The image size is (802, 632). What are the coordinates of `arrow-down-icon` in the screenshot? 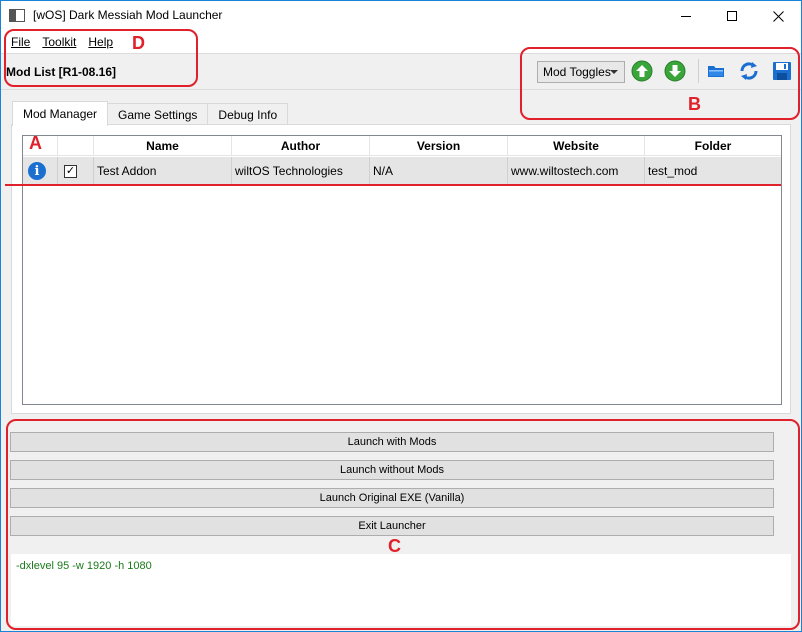 It's located at (675, 71).